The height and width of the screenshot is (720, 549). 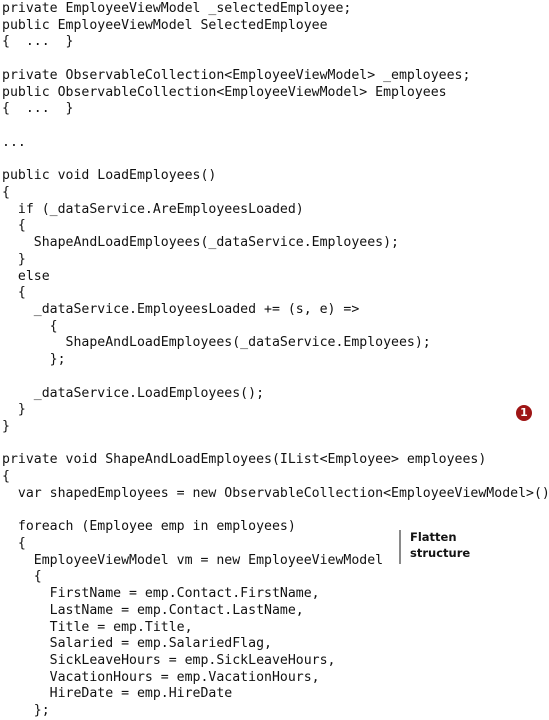 What do you see at coordinates (153, 610) in the screenshot?
I see `code-line: LastName = emp.Contact.LastName,` at bounding box center [153, 610].